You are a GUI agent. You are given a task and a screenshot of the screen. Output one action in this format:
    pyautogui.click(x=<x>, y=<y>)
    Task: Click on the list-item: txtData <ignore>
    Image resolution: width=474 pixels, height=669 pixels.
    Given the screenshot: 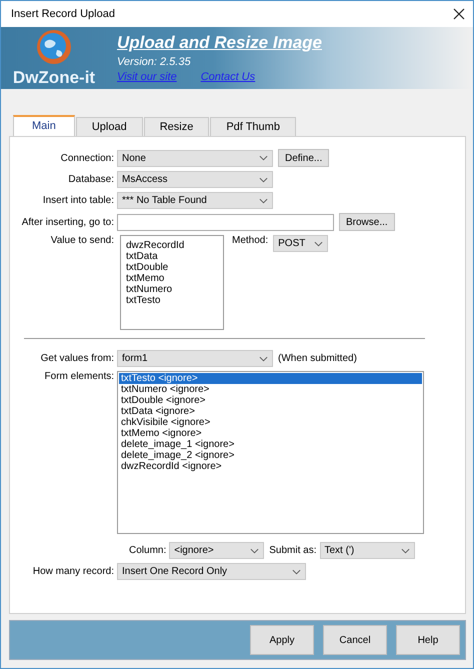 What is the action you would take?
    pyautogui.click(x=270, y=411)
    